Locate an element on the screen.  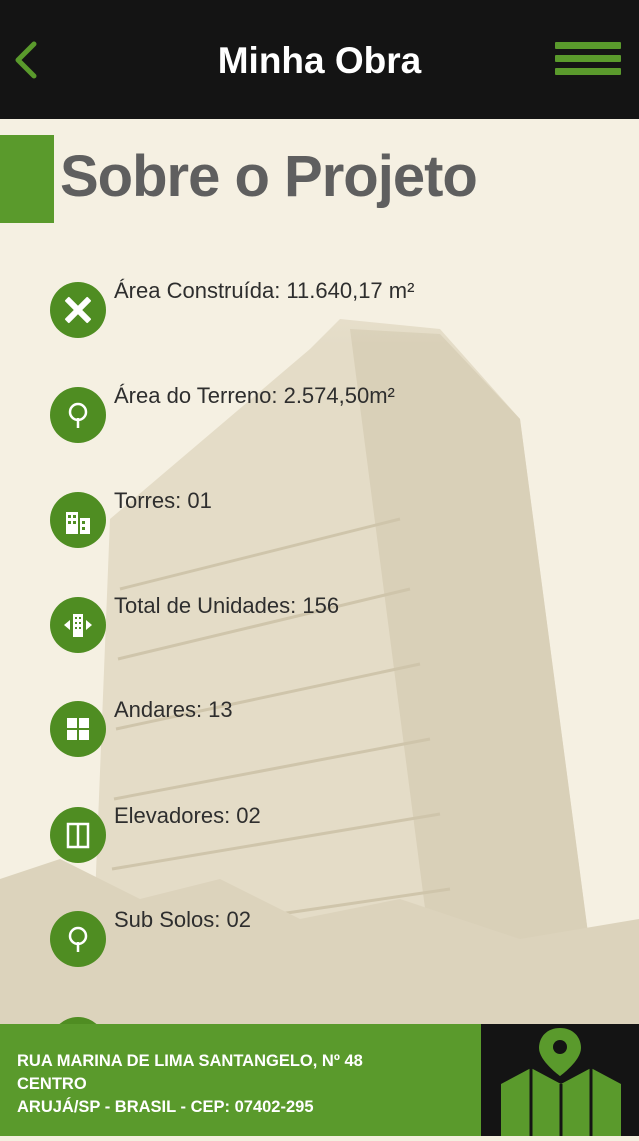
spec-label: Área Construída: 11.640,17 m² is located at coordinates (264, 290).